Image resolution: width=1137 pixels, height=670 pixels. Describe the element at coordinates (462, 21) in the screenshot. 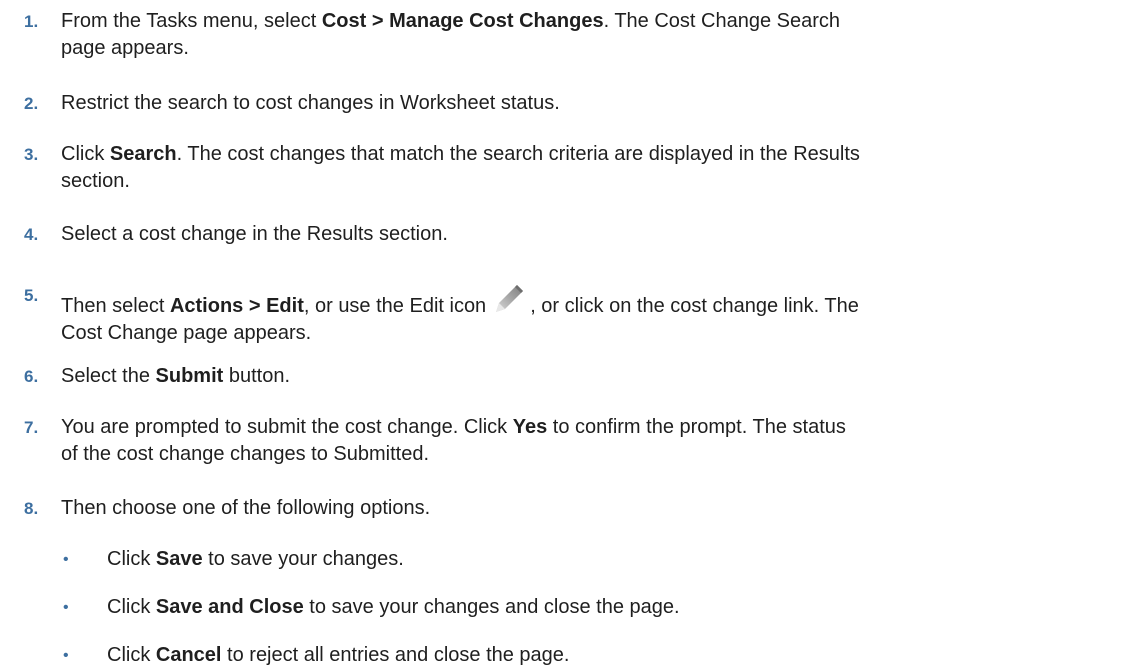

I see `menu-path: Cost > Manage Cost Changes` at that location.